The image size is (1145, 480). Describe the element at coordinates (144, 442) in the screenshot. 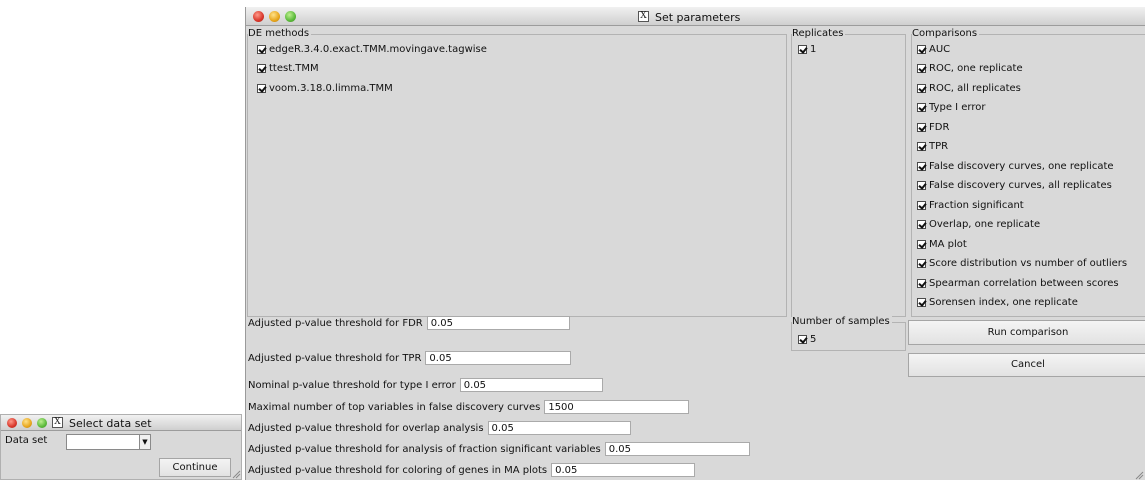

I see `chevron-down-icon: ▼` at that location.